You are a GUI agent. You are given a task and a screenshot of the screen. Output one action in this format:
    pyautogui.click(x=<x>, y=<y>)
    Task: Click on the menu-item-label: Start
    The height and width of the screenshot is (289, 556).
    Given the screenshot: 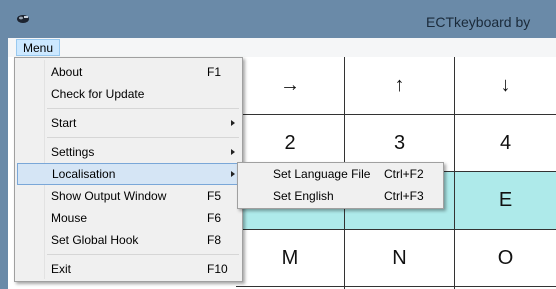 What is the action you would take?
    pyautogui.click(x=64, y=123)
    